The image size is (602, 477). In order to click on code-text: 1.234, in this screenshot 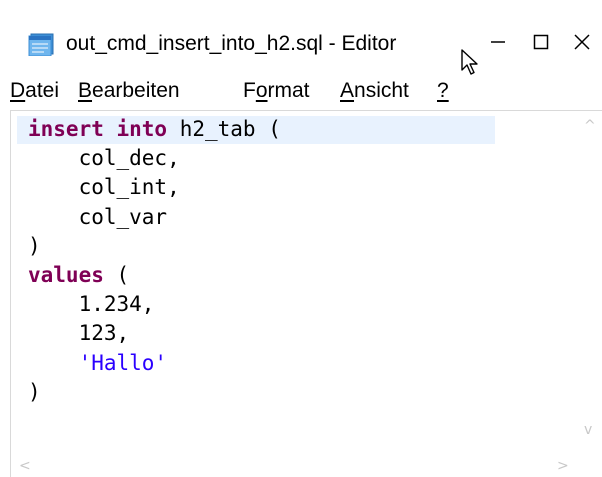, I will do `click(91, 304)`.